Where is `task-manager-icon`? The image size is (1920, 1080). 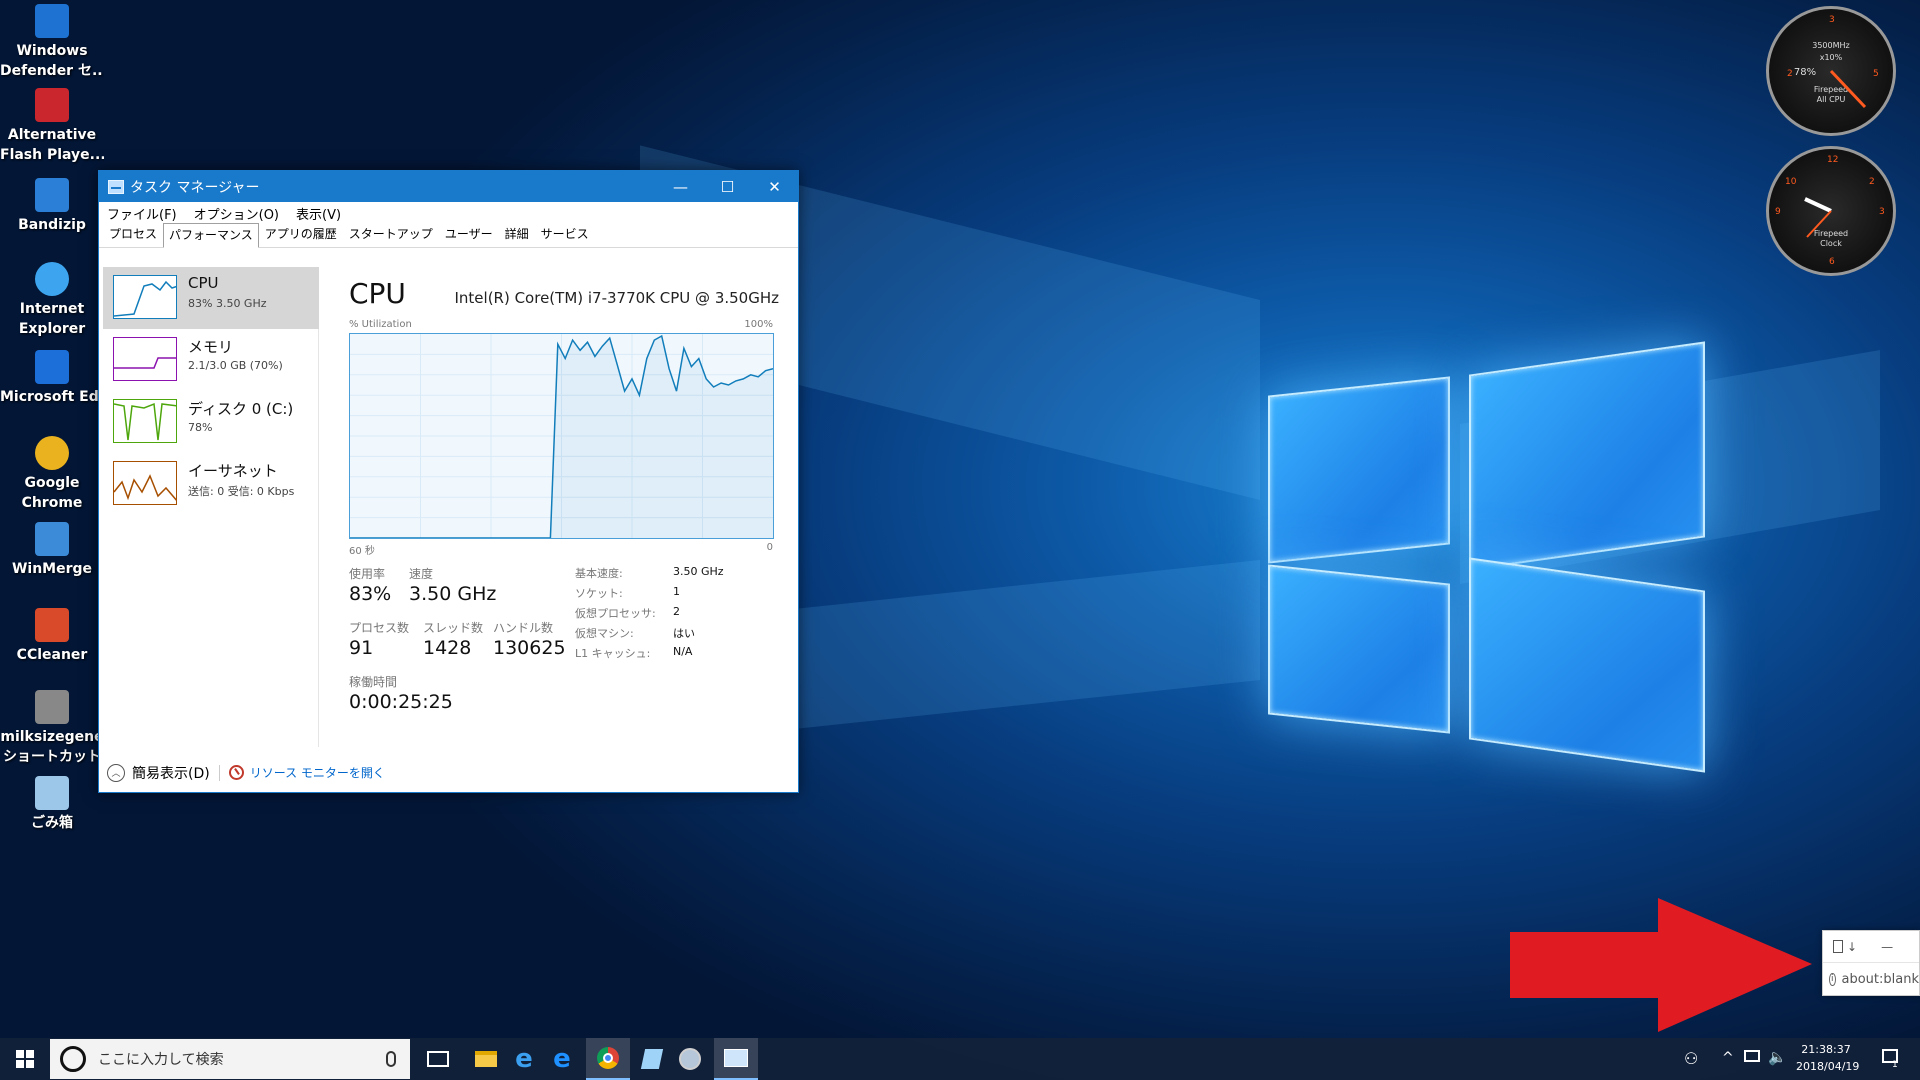
task-manager-icon is located at coordinates (116, 186).